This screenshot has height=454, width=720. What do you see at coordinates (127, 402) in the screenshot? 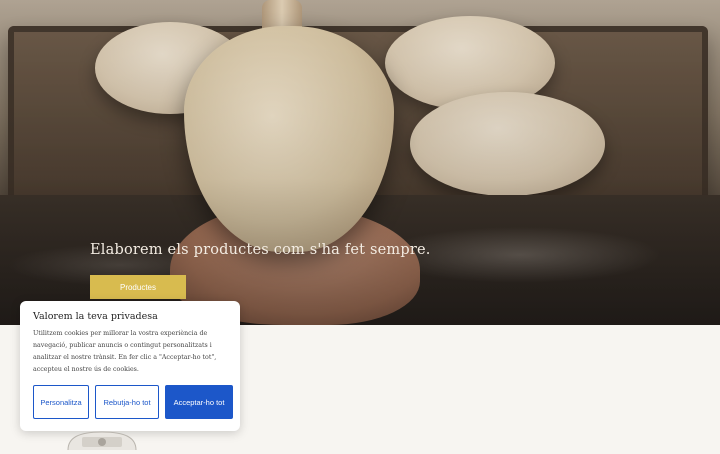
I see `reject-all-button: Rebutja-ho tot` at bounding box center [127, 402].